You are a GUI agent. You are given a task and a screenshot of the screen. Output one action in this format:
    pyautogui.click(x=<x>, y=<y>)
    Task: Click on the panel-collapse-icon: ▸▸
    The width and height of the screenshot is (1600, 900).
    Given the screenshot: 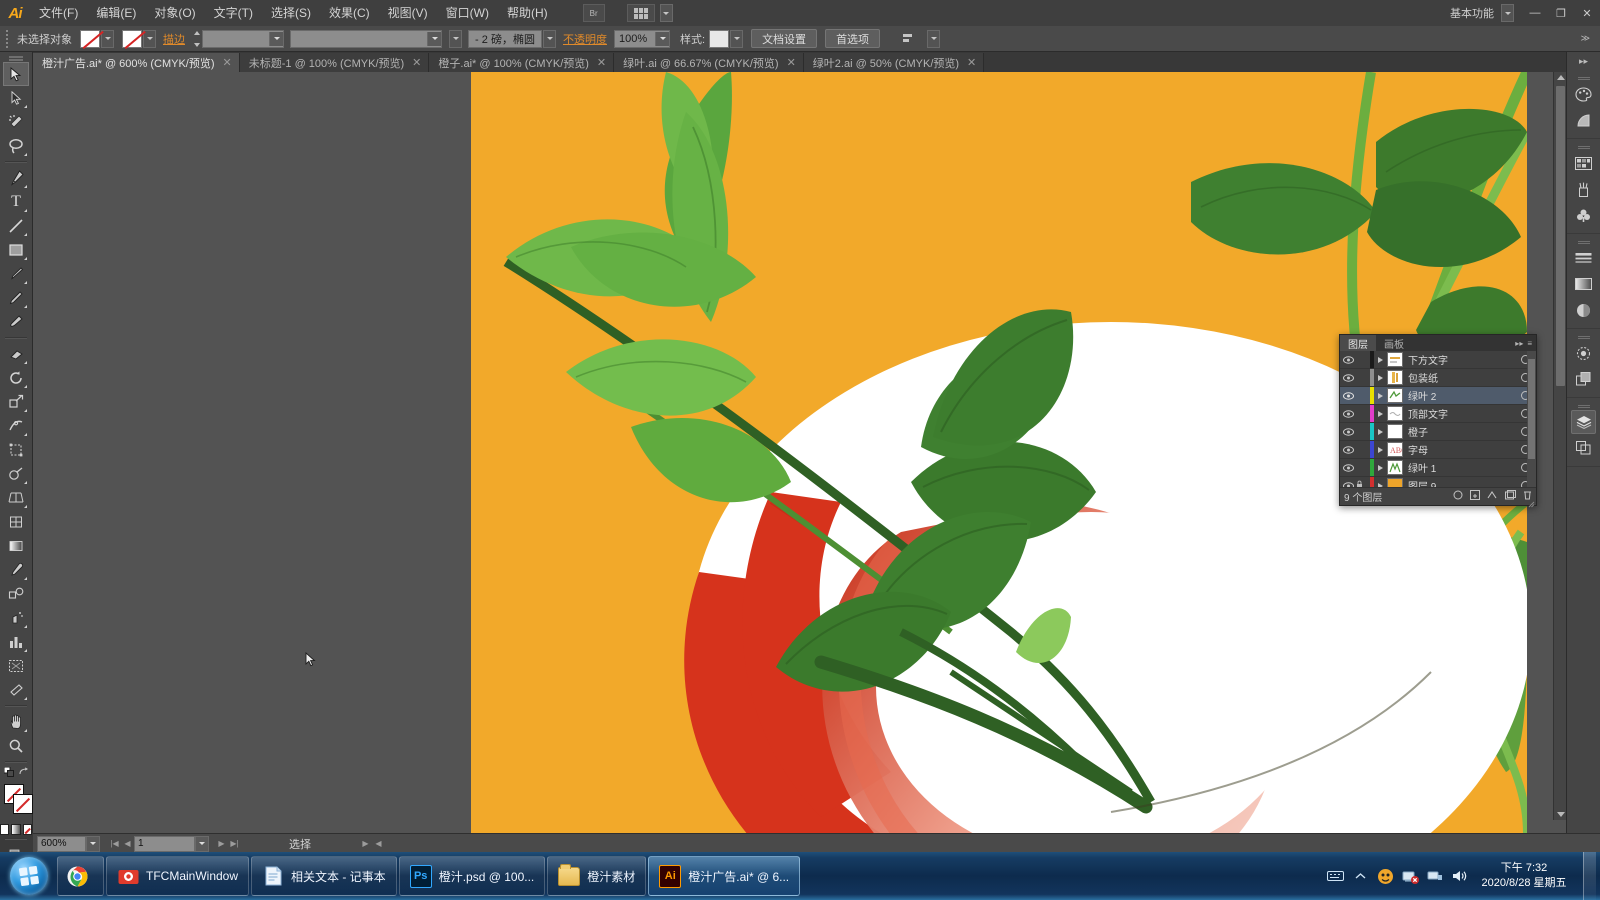 What is the action you would take?
    pyautogui.click(x=1519, y=343)
    